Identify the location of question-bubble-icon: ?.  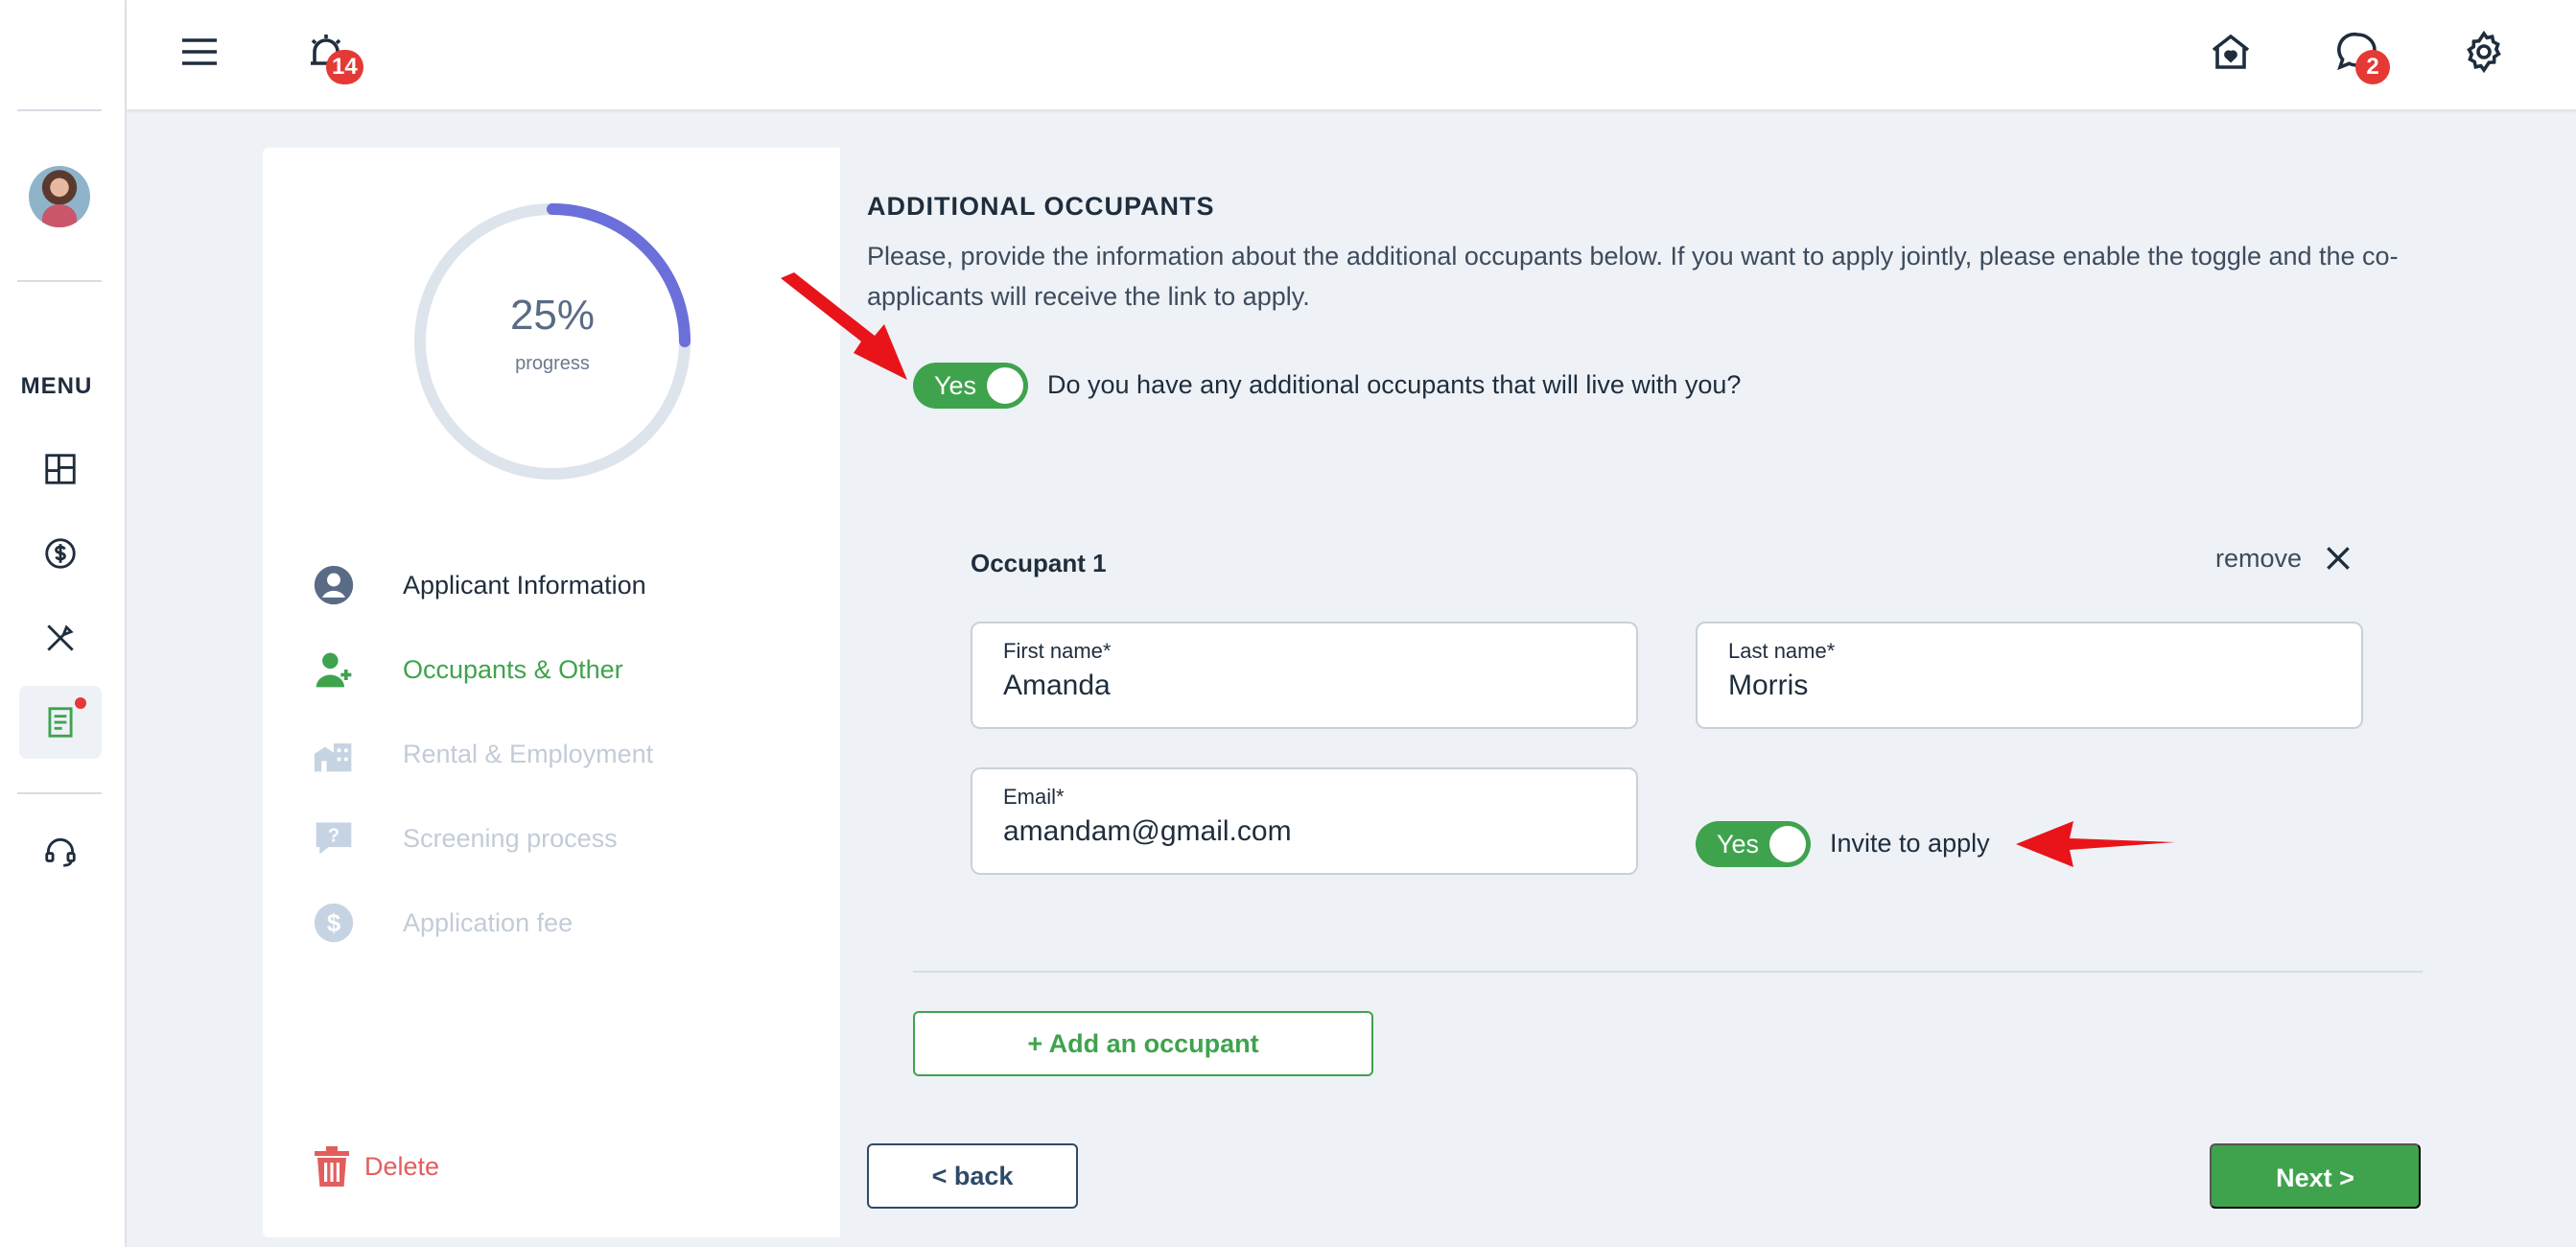
(334, 838).